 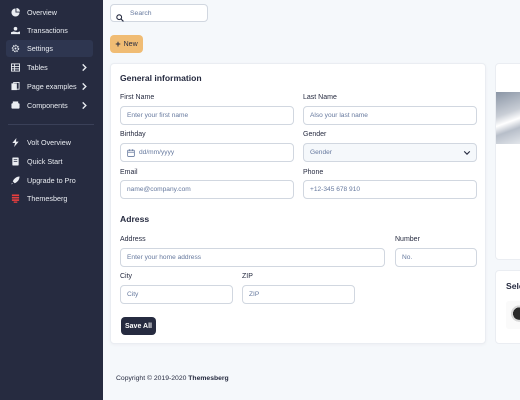 What do you see at coordinates (315, 134) in the screenshot?
I see `gender-label: Gender` at bounding box center [315, 134].